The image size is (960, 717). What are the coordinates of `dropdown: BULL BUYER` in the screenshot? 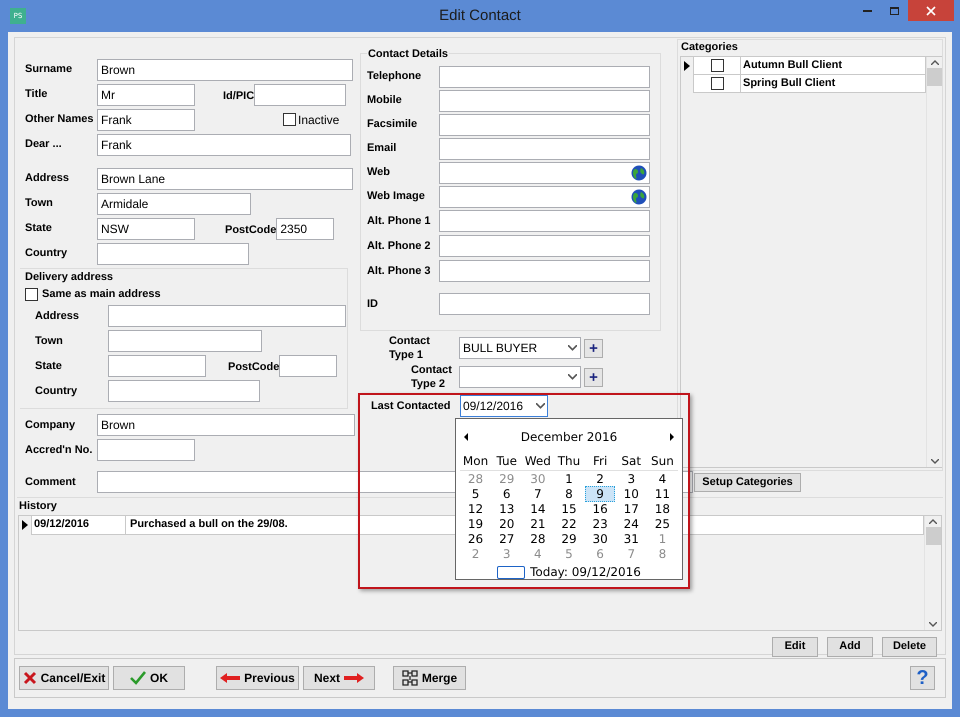 It's located at (519, 348).